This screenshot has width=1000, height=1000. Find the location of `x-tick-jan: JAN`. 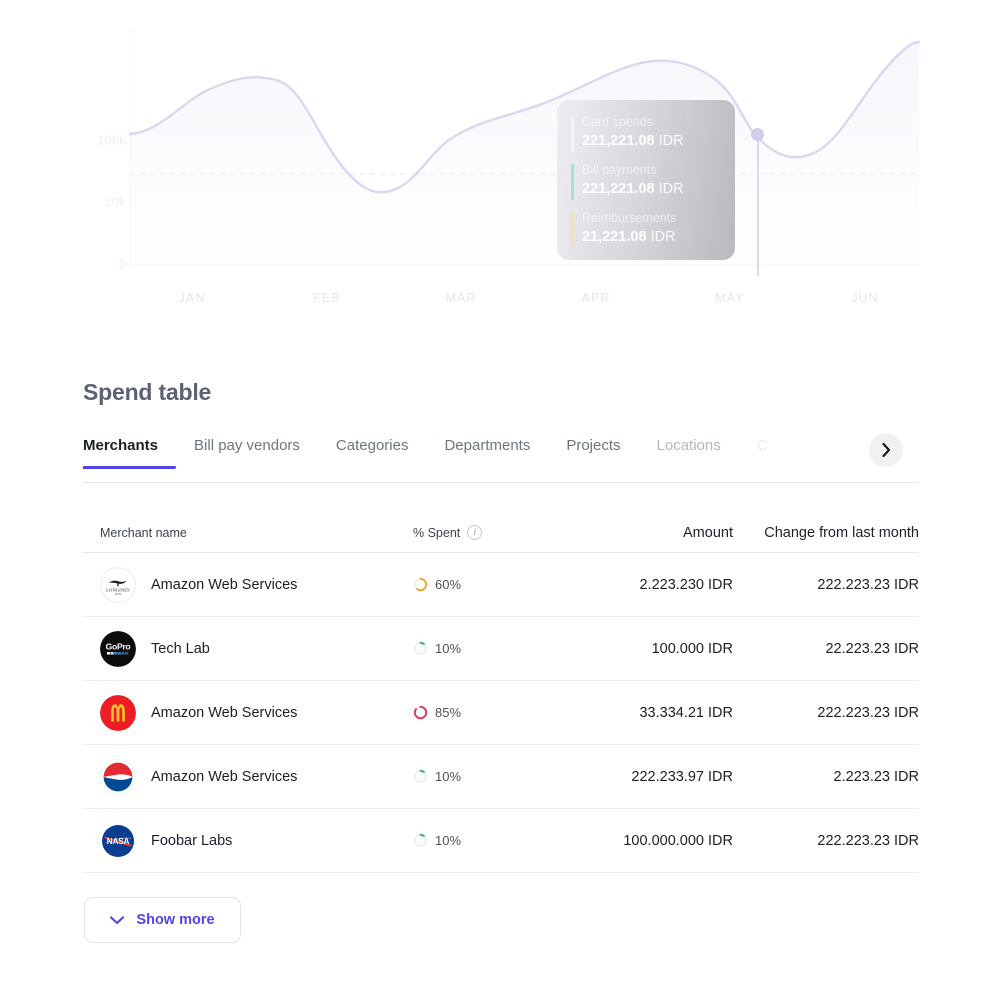

x-tick-jan: JAN is located at coordinates (192, 298).